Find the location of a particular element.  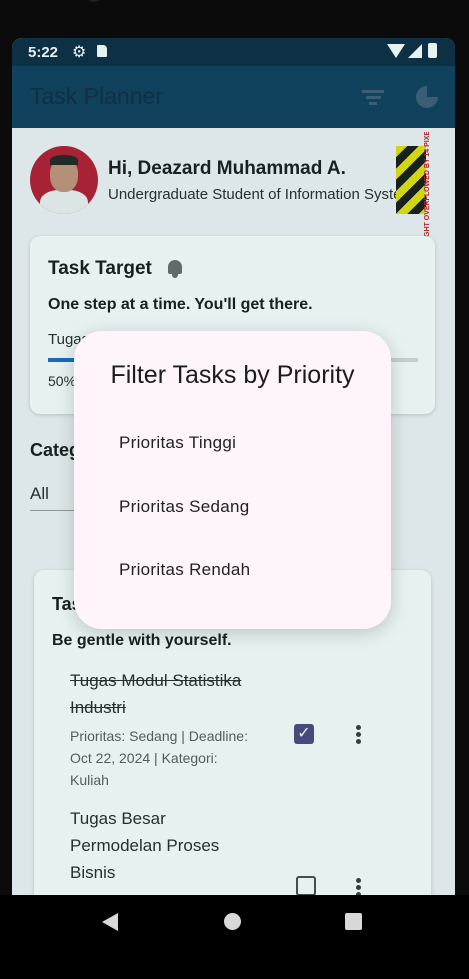

option-priority-low: Prioritas Rendah is located at coordinates (232, 570).